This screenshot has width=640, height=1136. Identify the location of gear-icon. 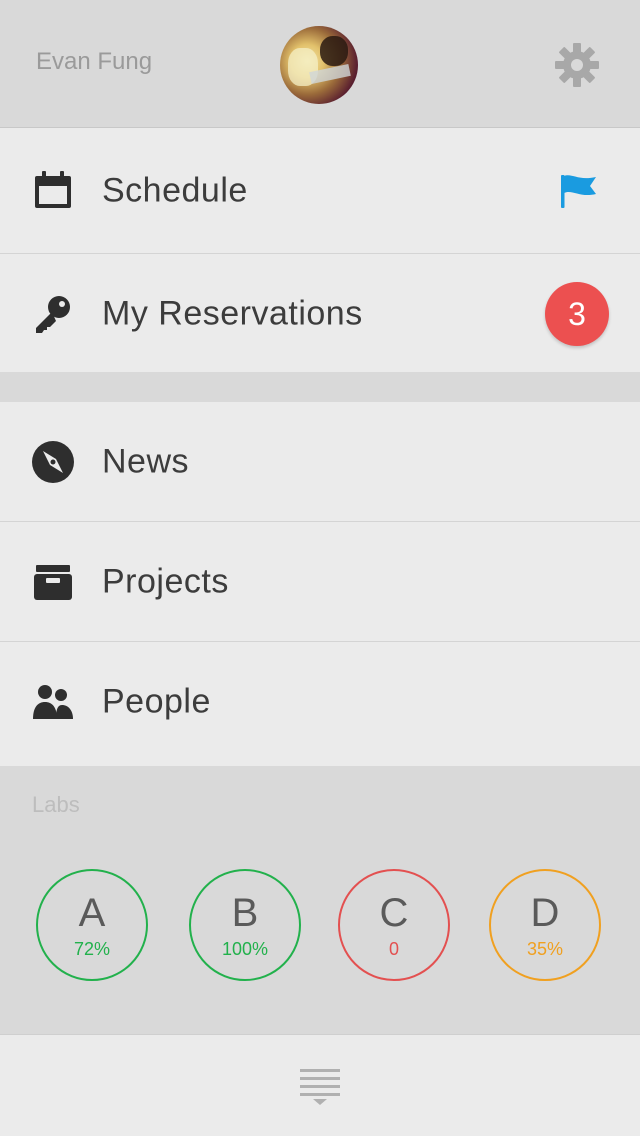
(577, 65).